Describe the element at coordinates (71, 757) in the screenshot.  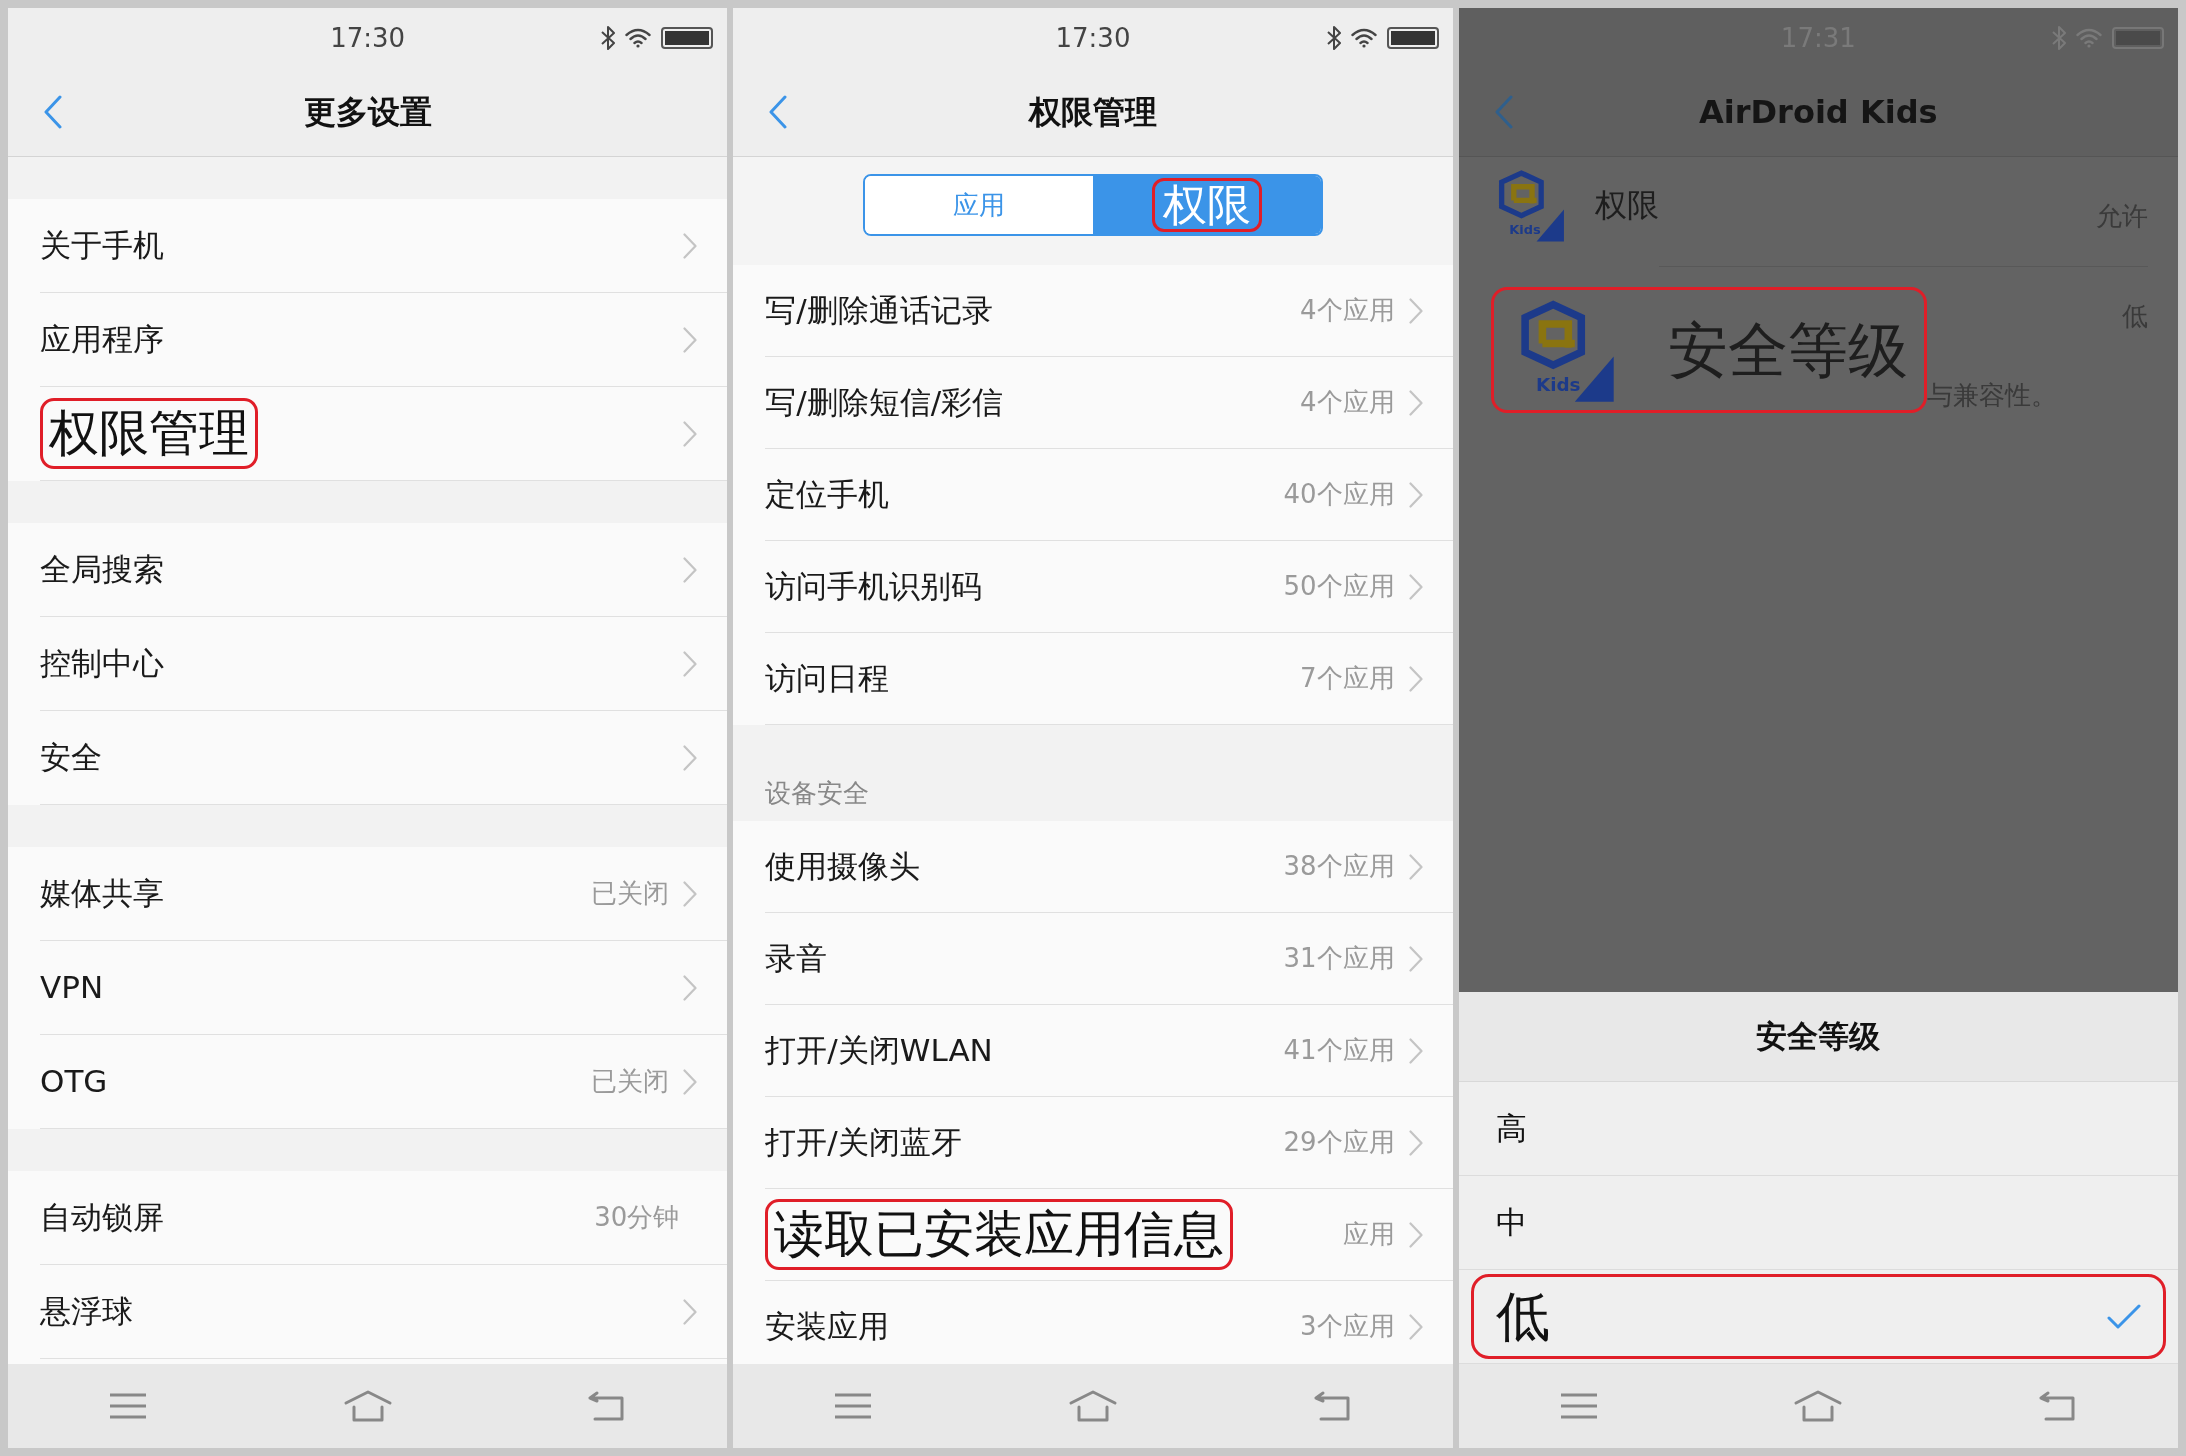
I see `setting-label: 安全` at that location.